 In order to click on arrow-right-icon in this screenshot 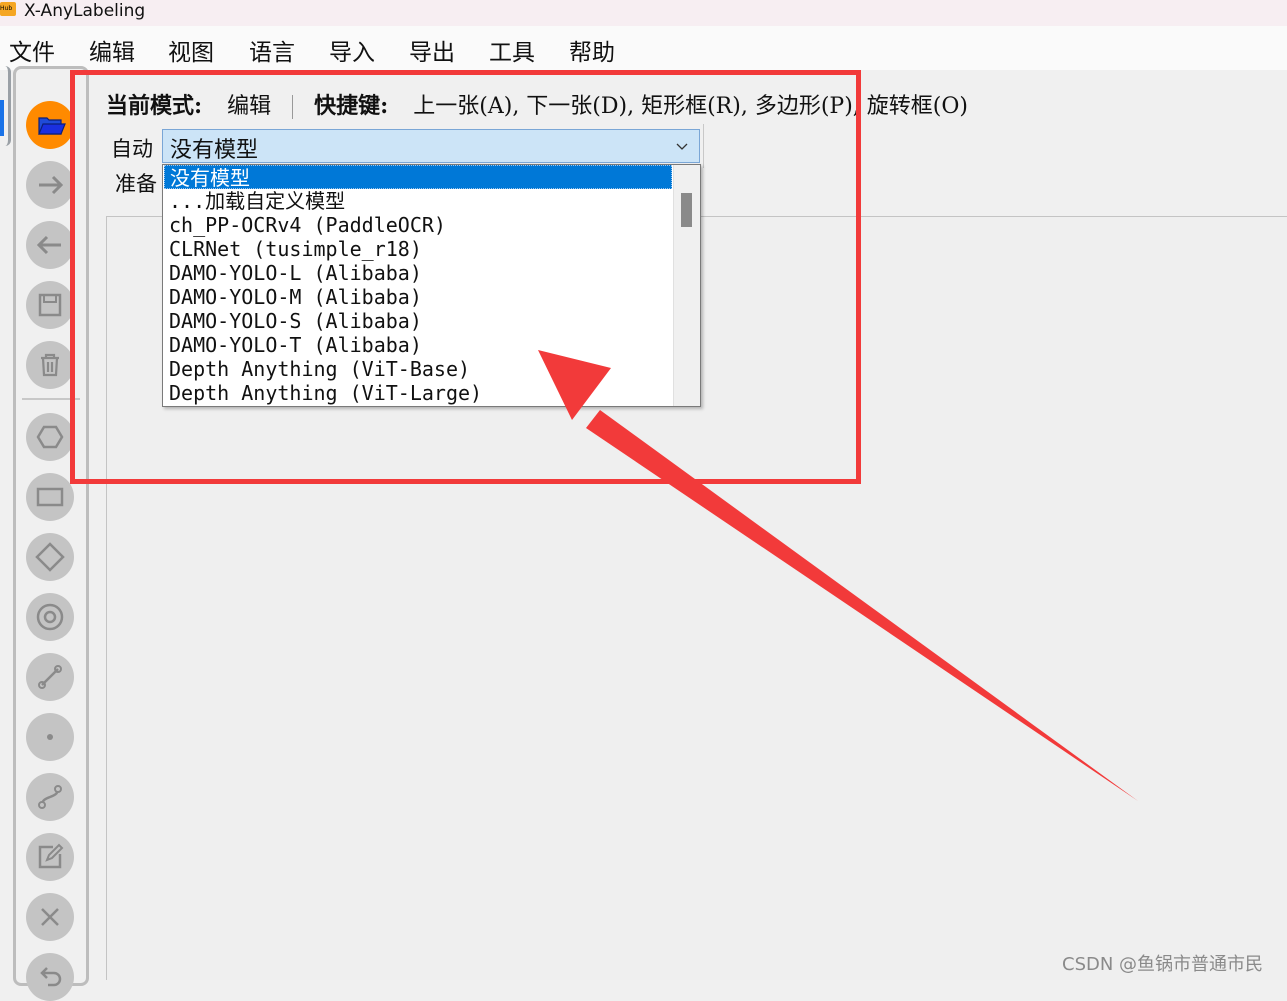, I will do `click(51, 185)`.